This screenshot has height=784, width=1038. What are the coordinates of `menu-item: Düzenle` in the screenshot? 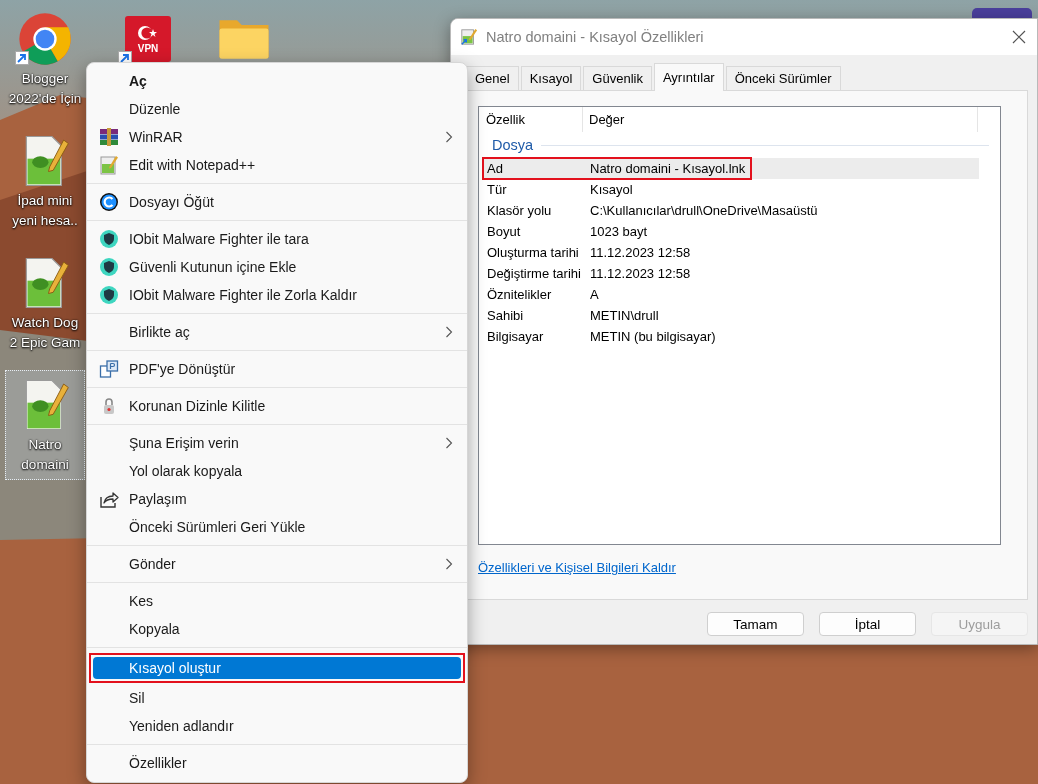 It's located at (277, 109).